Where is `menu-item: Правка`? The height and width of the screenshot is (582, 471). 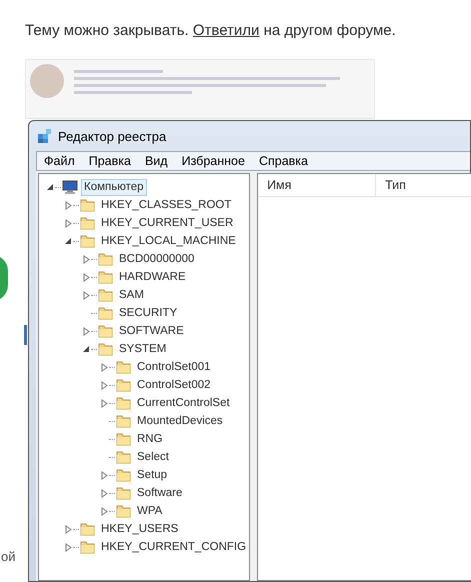
menu-item: Правка is located at coordinates (109, 161).